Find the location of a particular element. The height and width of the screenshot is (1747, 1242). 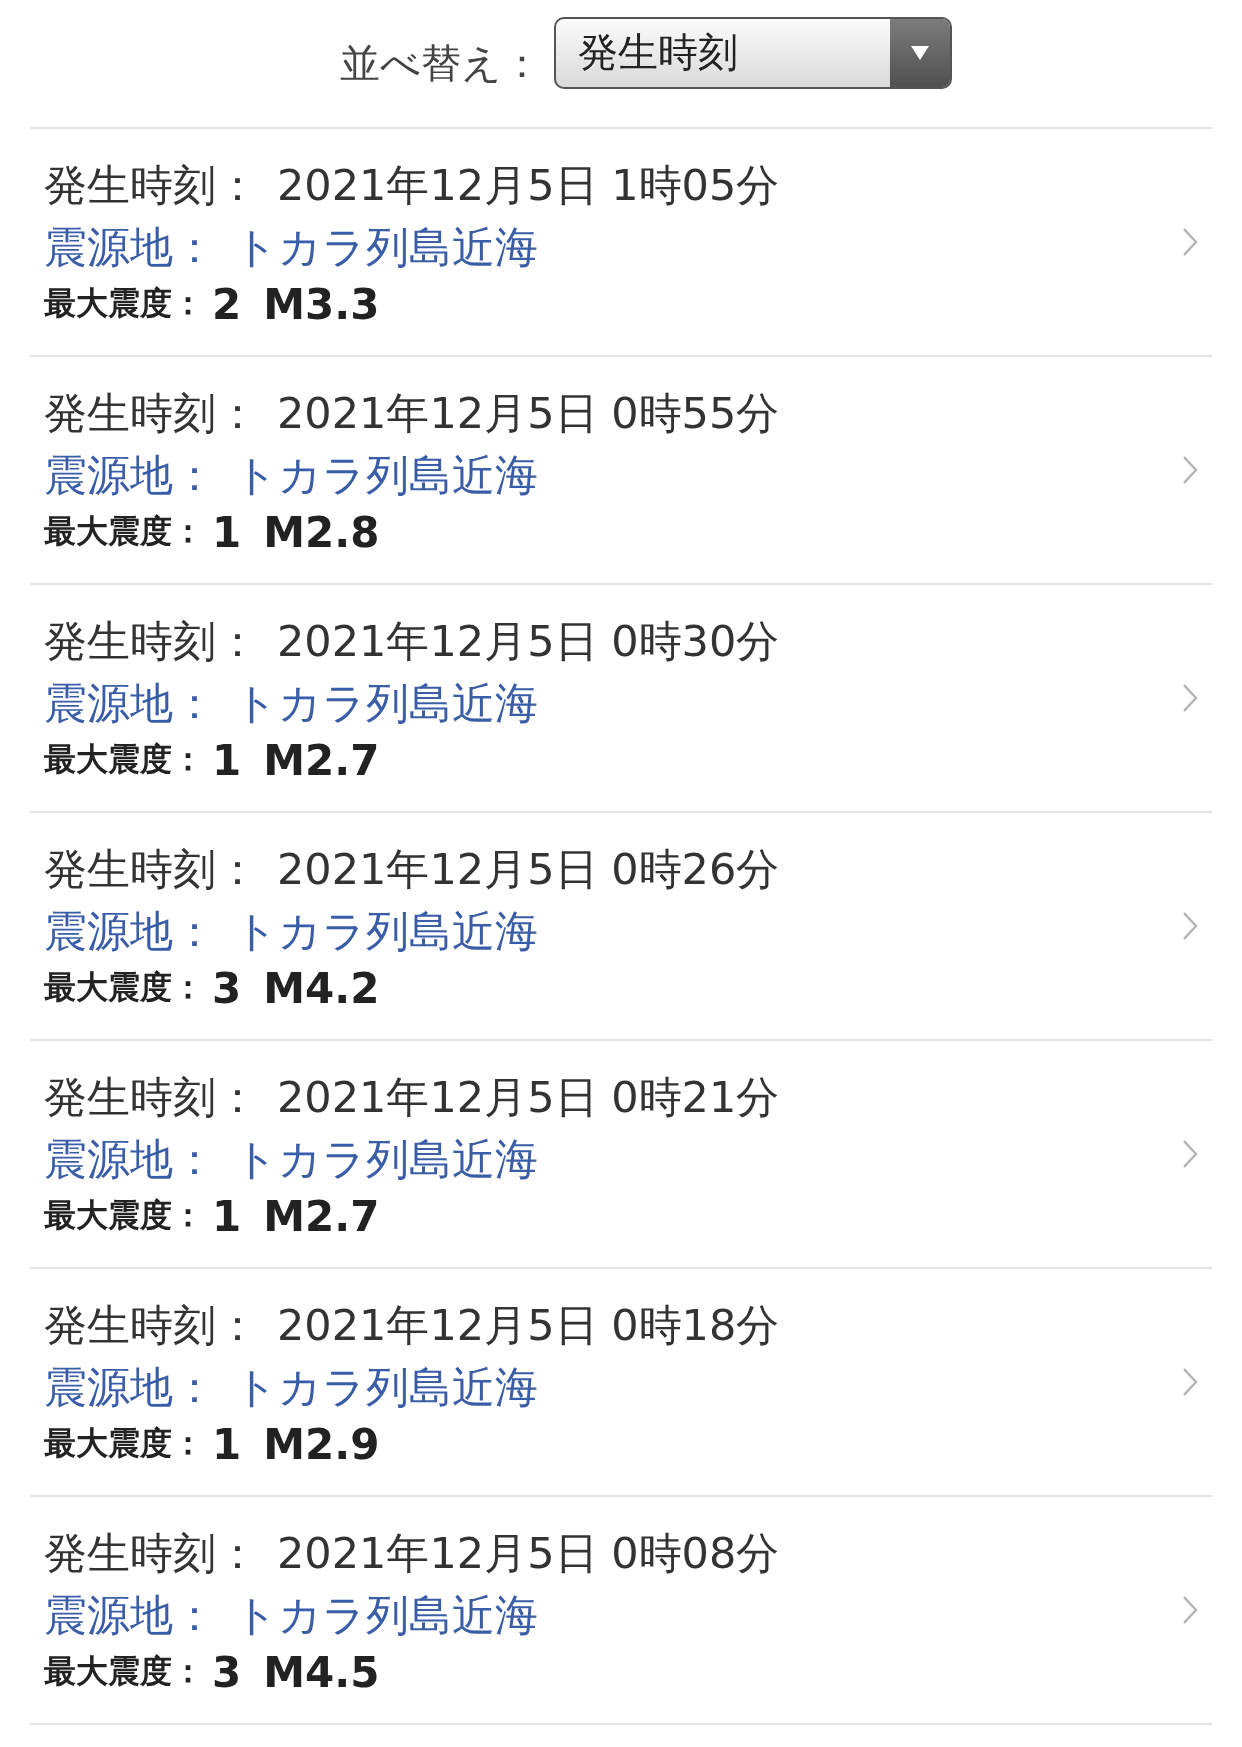

dropdown-caret-icon is located at coordinates (920, 52).